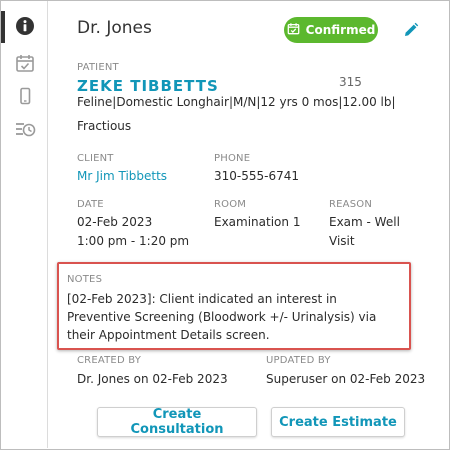  Describe the element at coordinates (298, 360) in the screenshot. I see `updated-by-label: UPDATED BY` at that location.